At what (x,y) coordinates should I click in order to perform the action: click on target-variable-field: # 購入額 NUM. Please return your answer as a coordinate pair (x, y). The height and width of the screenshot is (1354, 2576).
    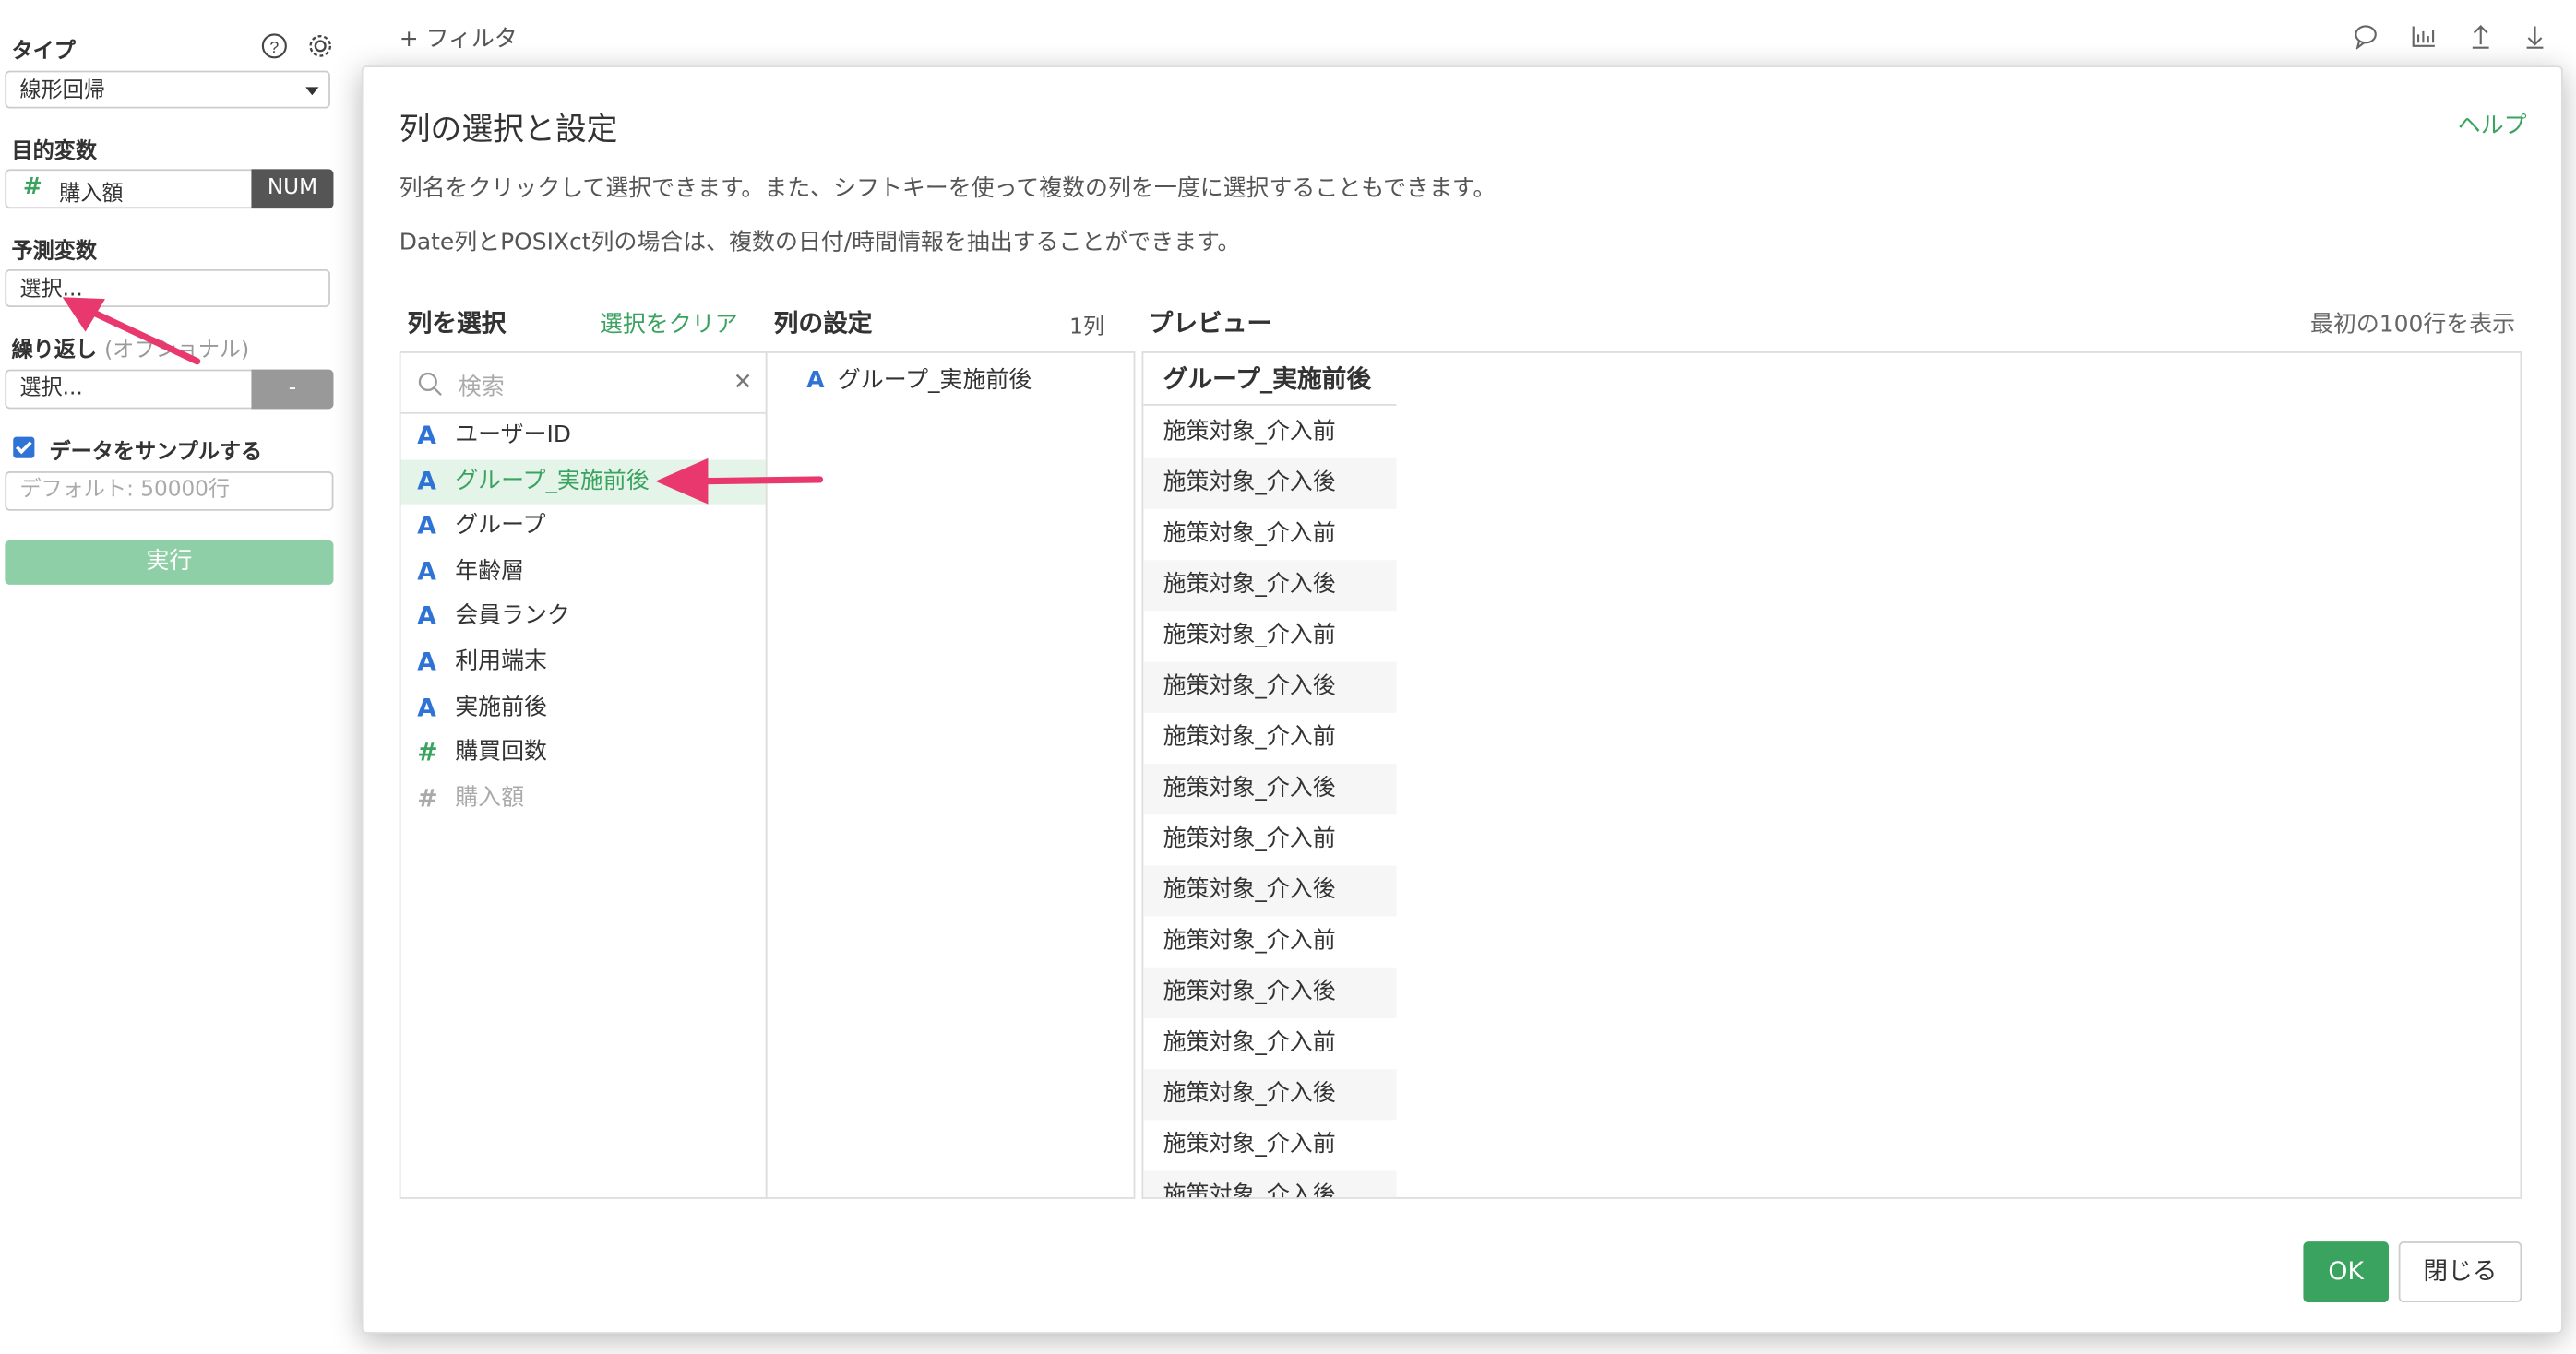
    Looking at the image, I should click on (169, 189).